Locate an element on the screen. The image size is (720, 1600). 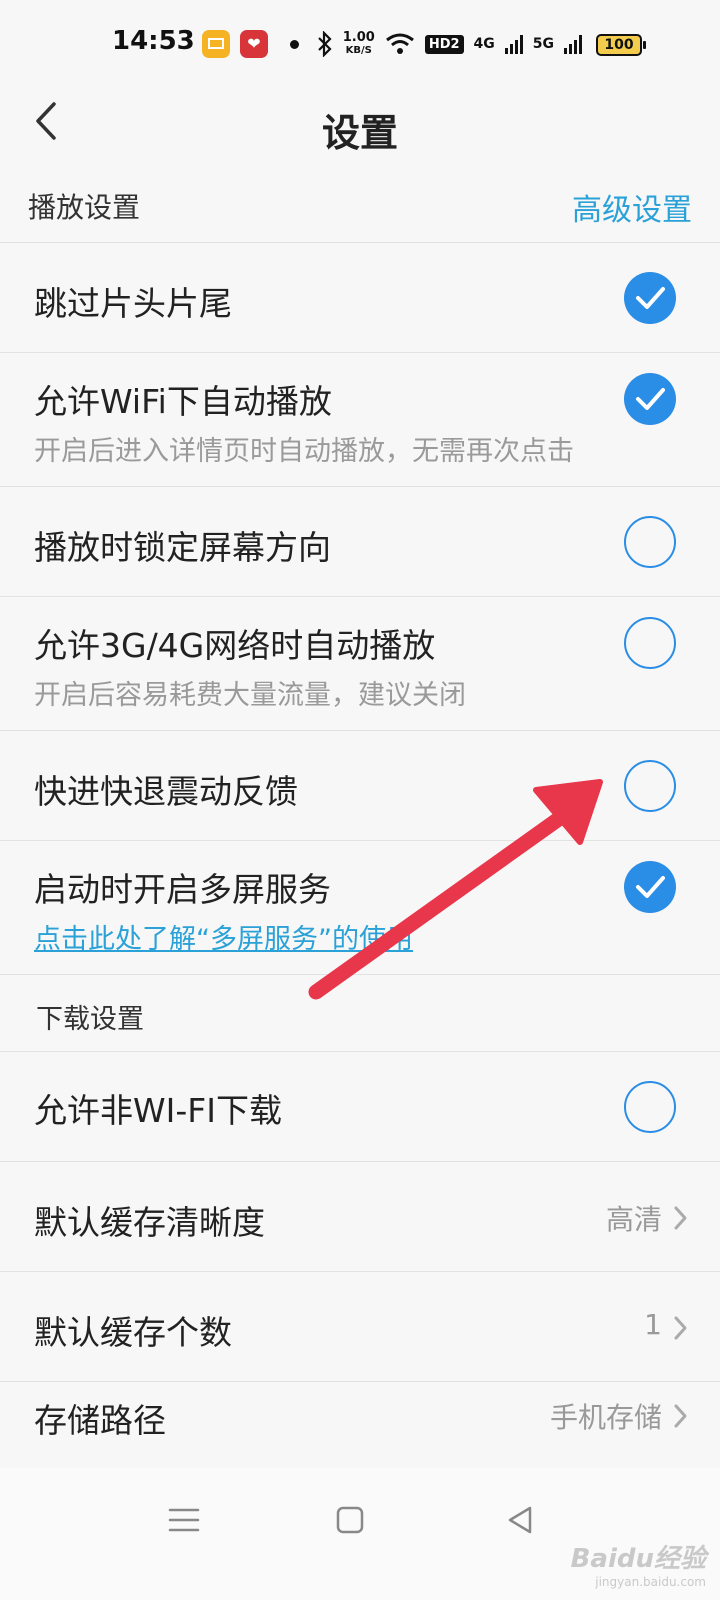
setting-label: 允许WiFi下自动播放 is located at coordinates (183, 401).